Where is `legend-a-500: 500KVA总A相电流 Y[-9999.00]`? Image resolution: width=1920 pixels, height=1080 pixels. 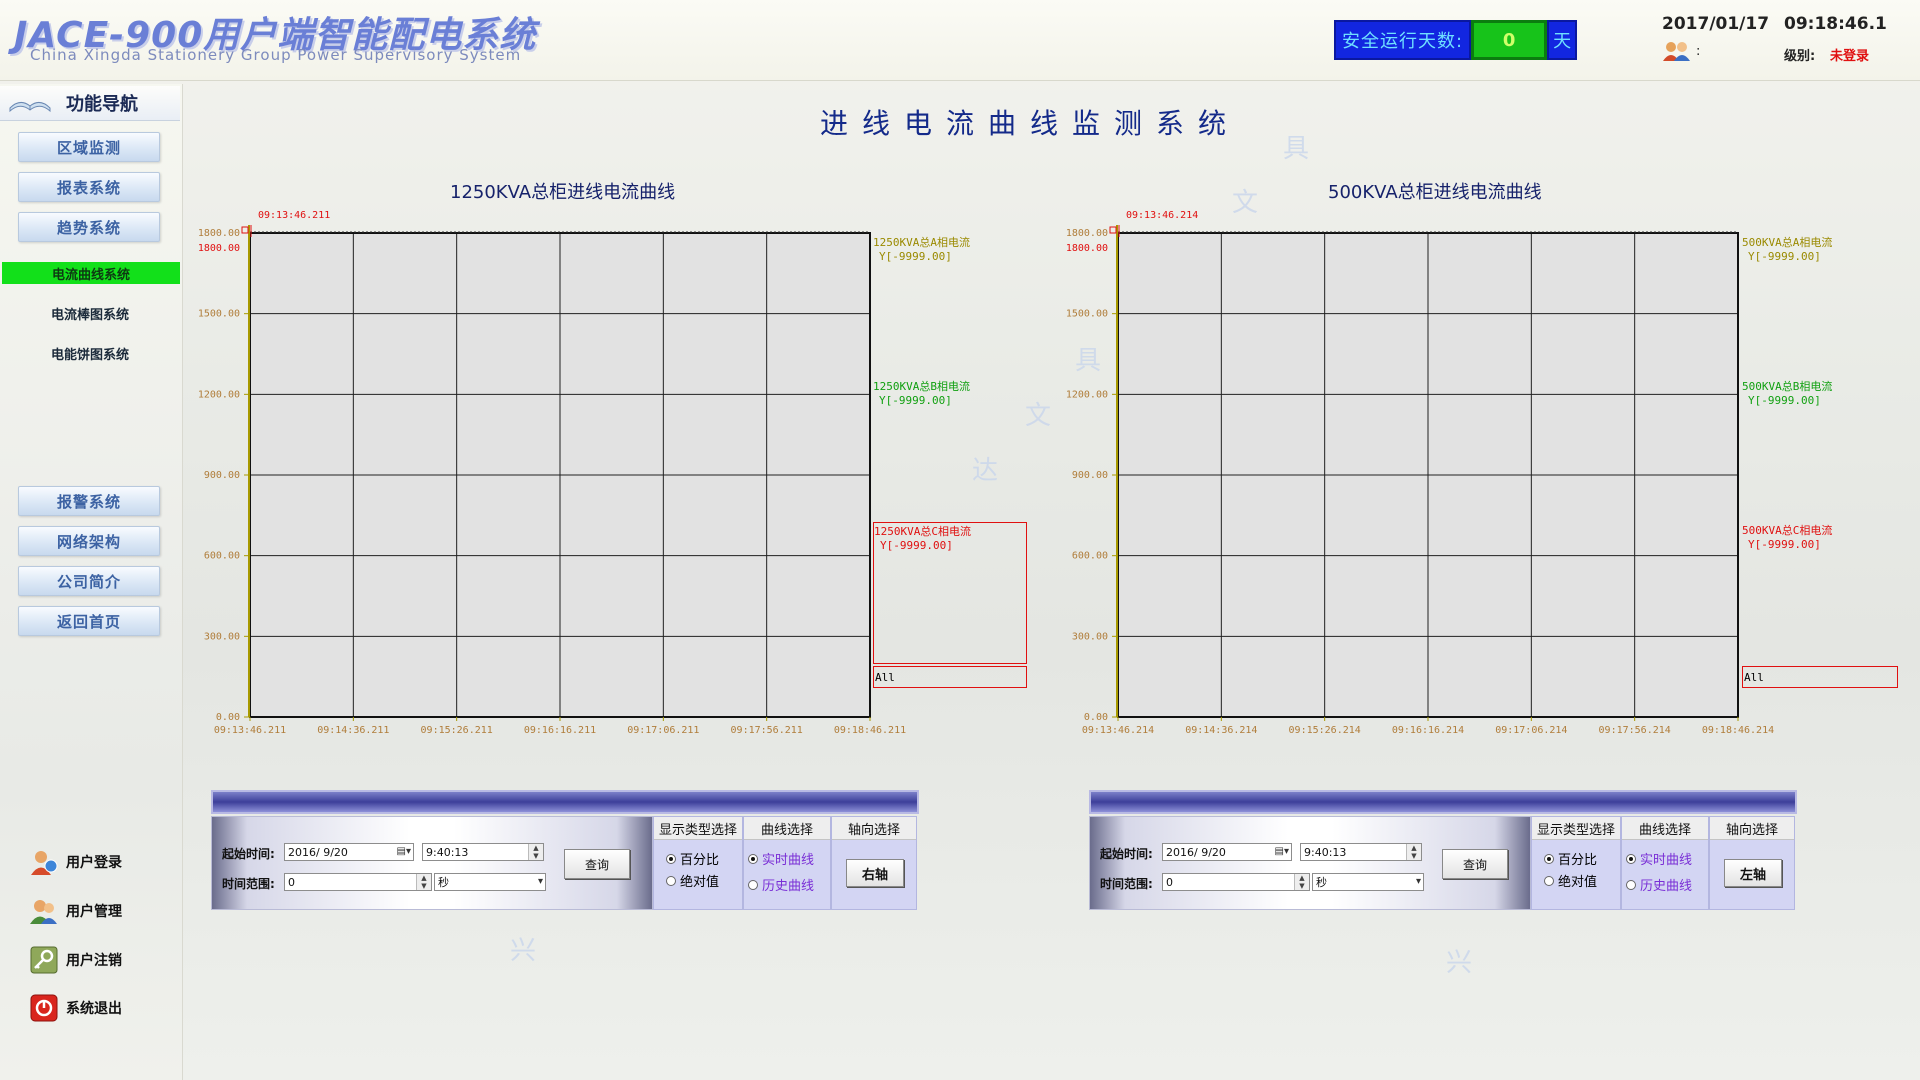 legend-a-500: 500KVA总A相电流 Y[-9999.00] is located at coordinates (1787, 248).